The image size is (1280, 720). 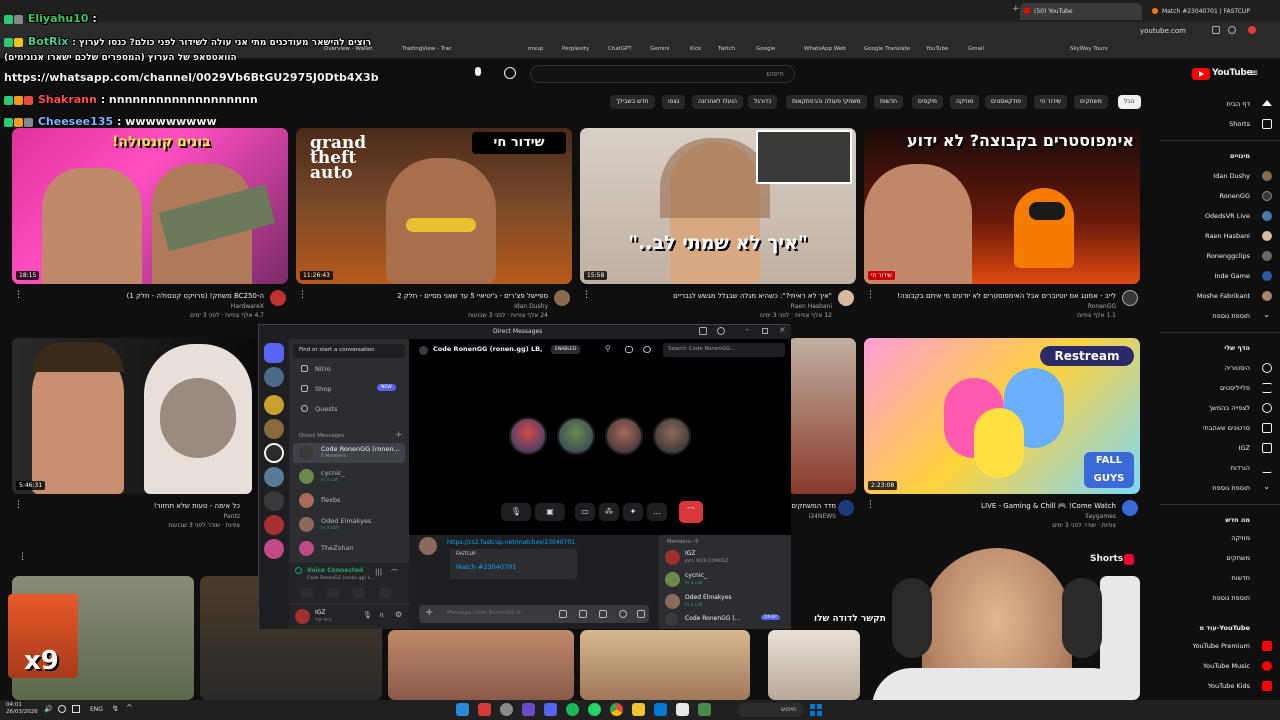 What do you see at coordinates (535, 49) in the screenshot?
I see `bookmark-item: msup` at bounding box center [535, 49].